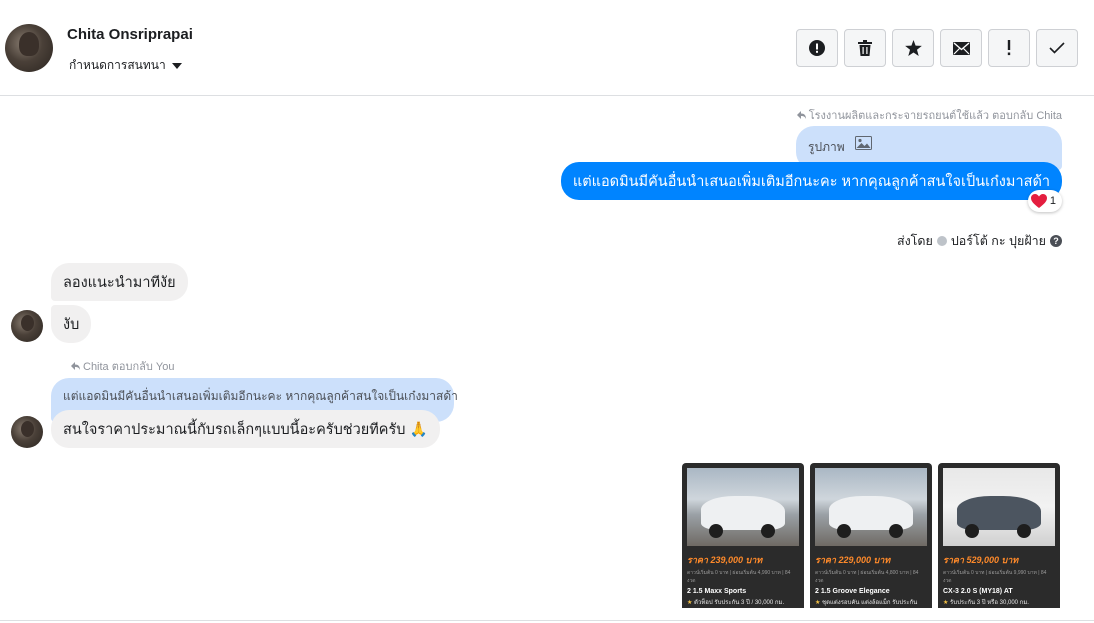 This screenshot has width=1094, height=623. I want to click on mark-unread-button, so click(961, 48).